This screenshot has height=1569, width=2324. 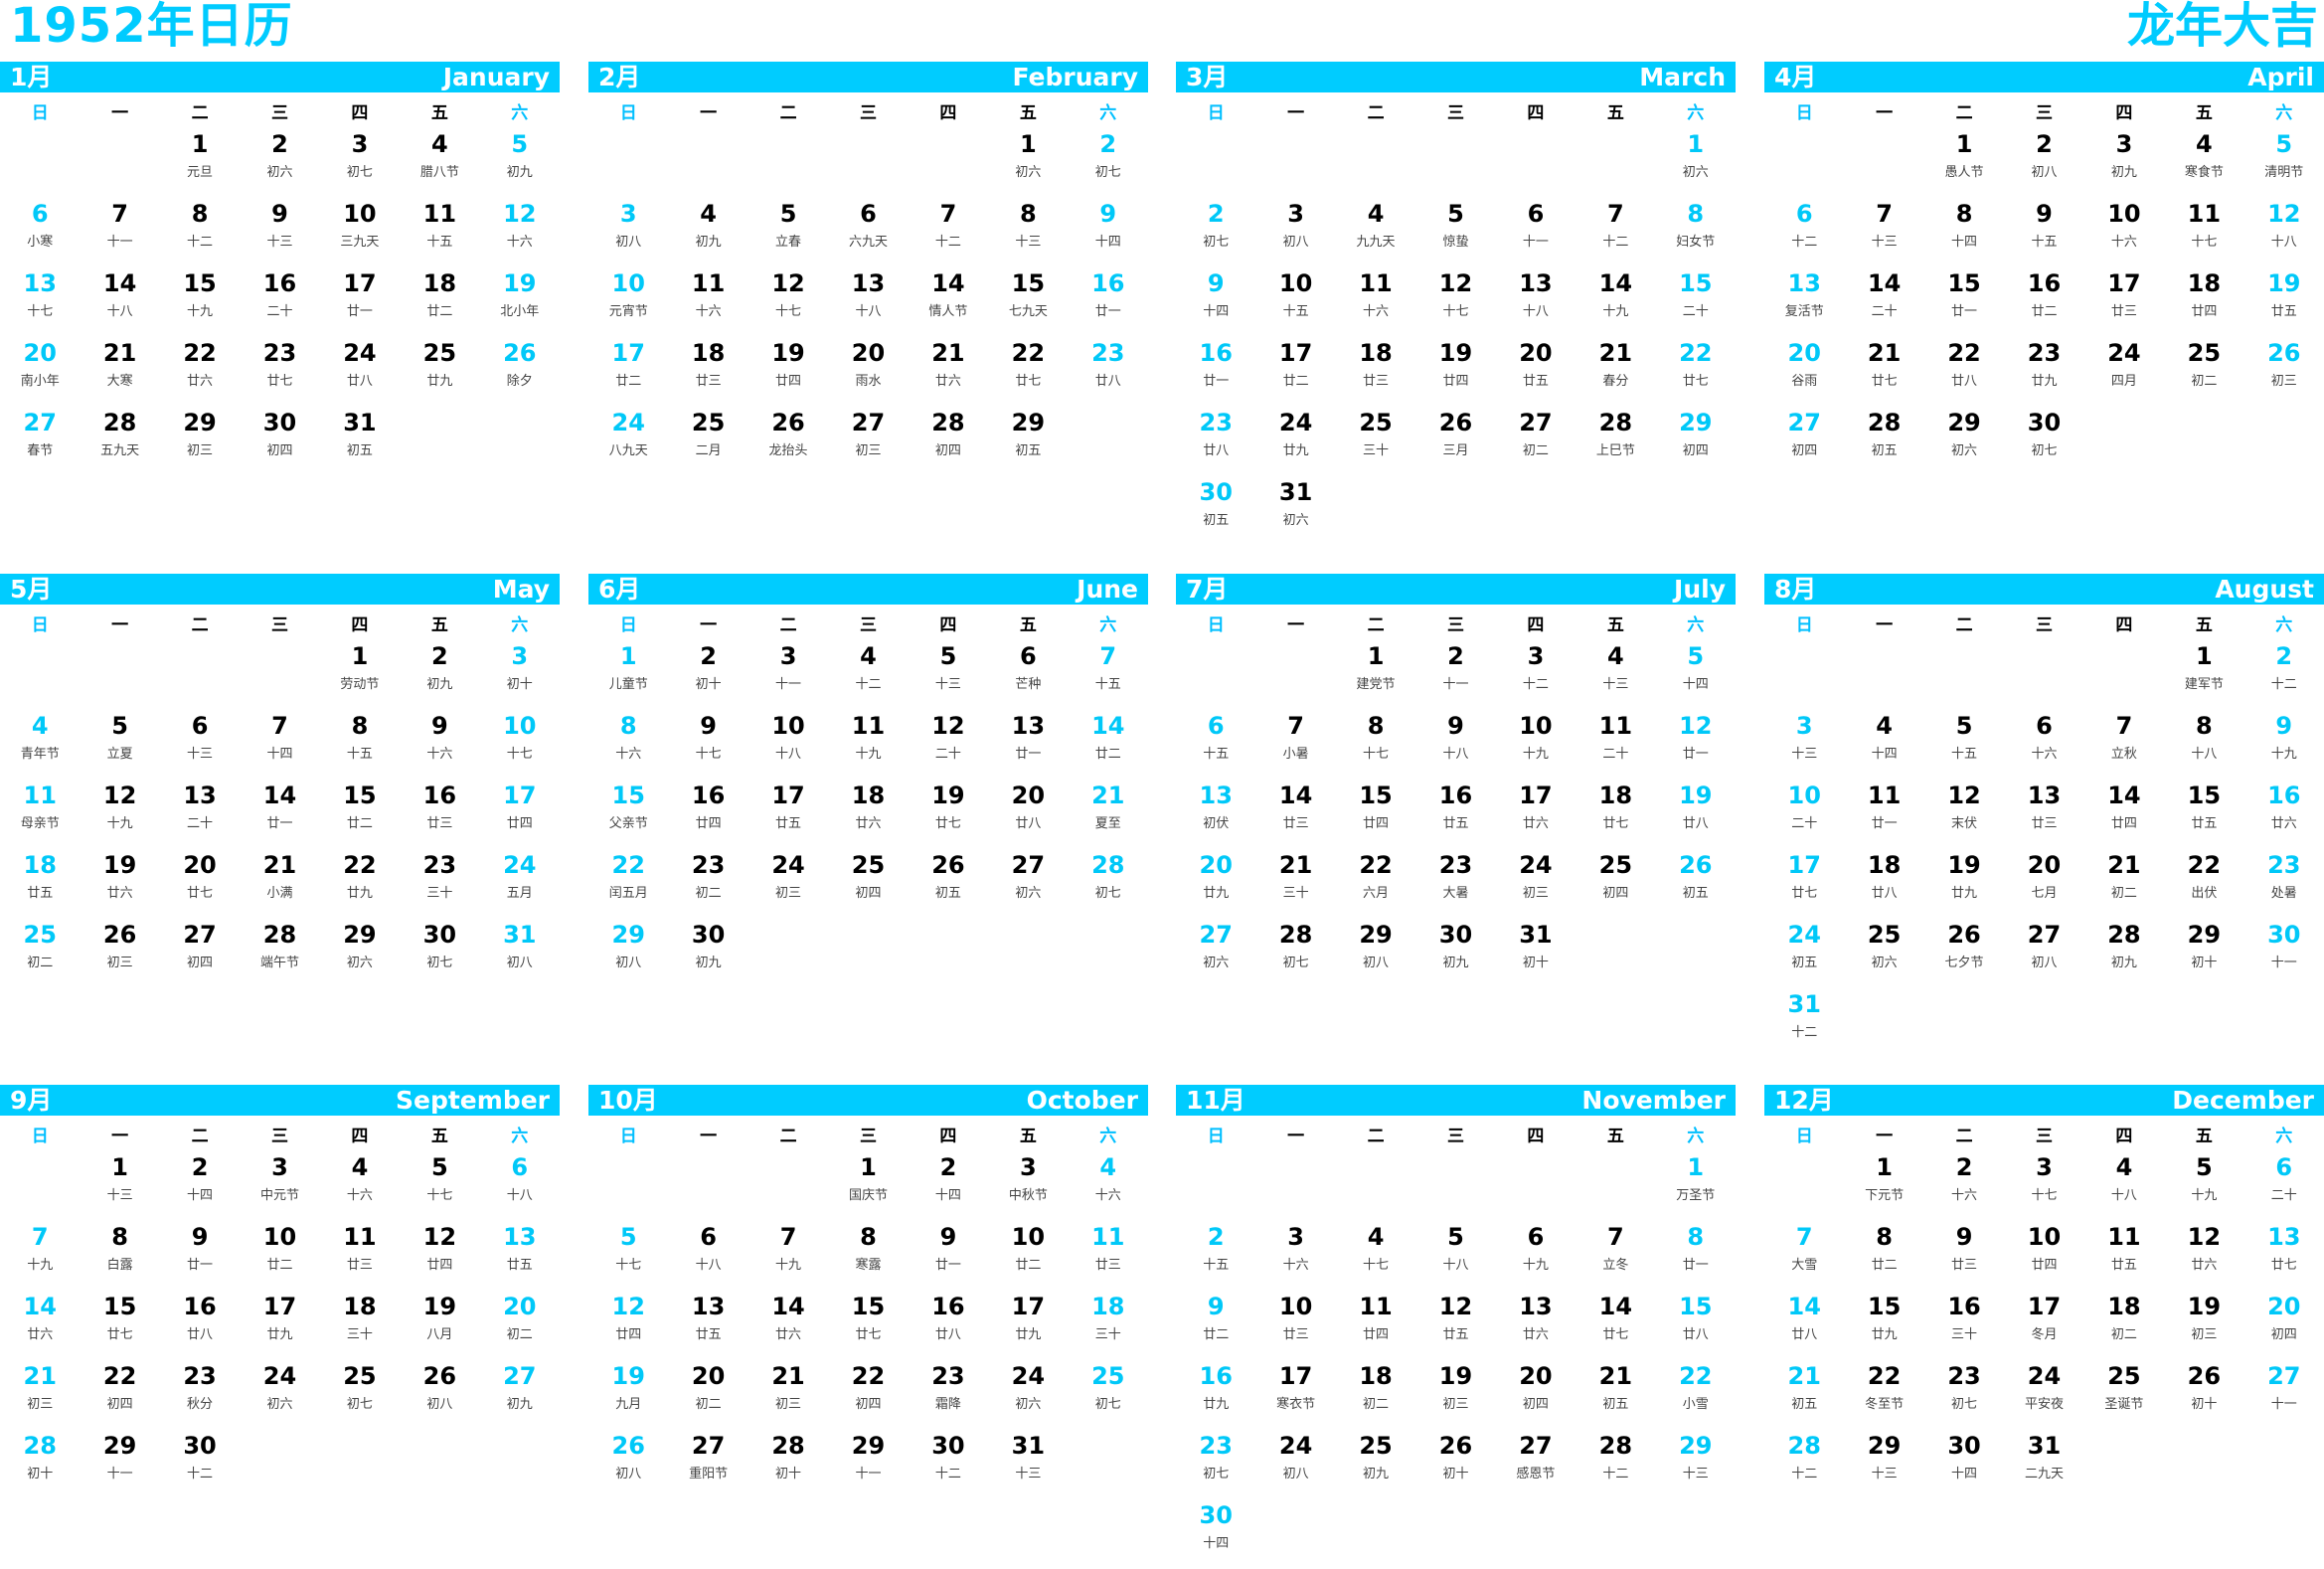 What do you see at coordinates (1696, 1195) in the screenshot?
I see `lunar-date: 万圣节` at bounding box center [1696, 1195].